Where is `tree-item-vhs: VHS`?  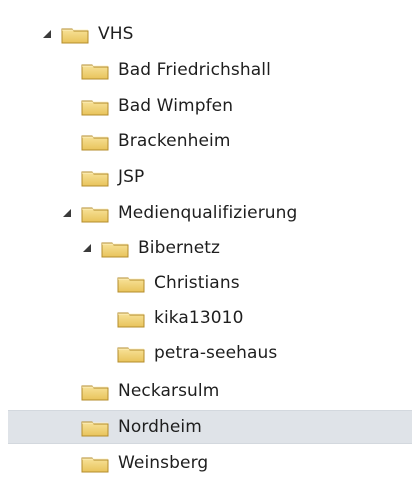 tree-item-vhs: VHS is located at coordinates (210, 34).